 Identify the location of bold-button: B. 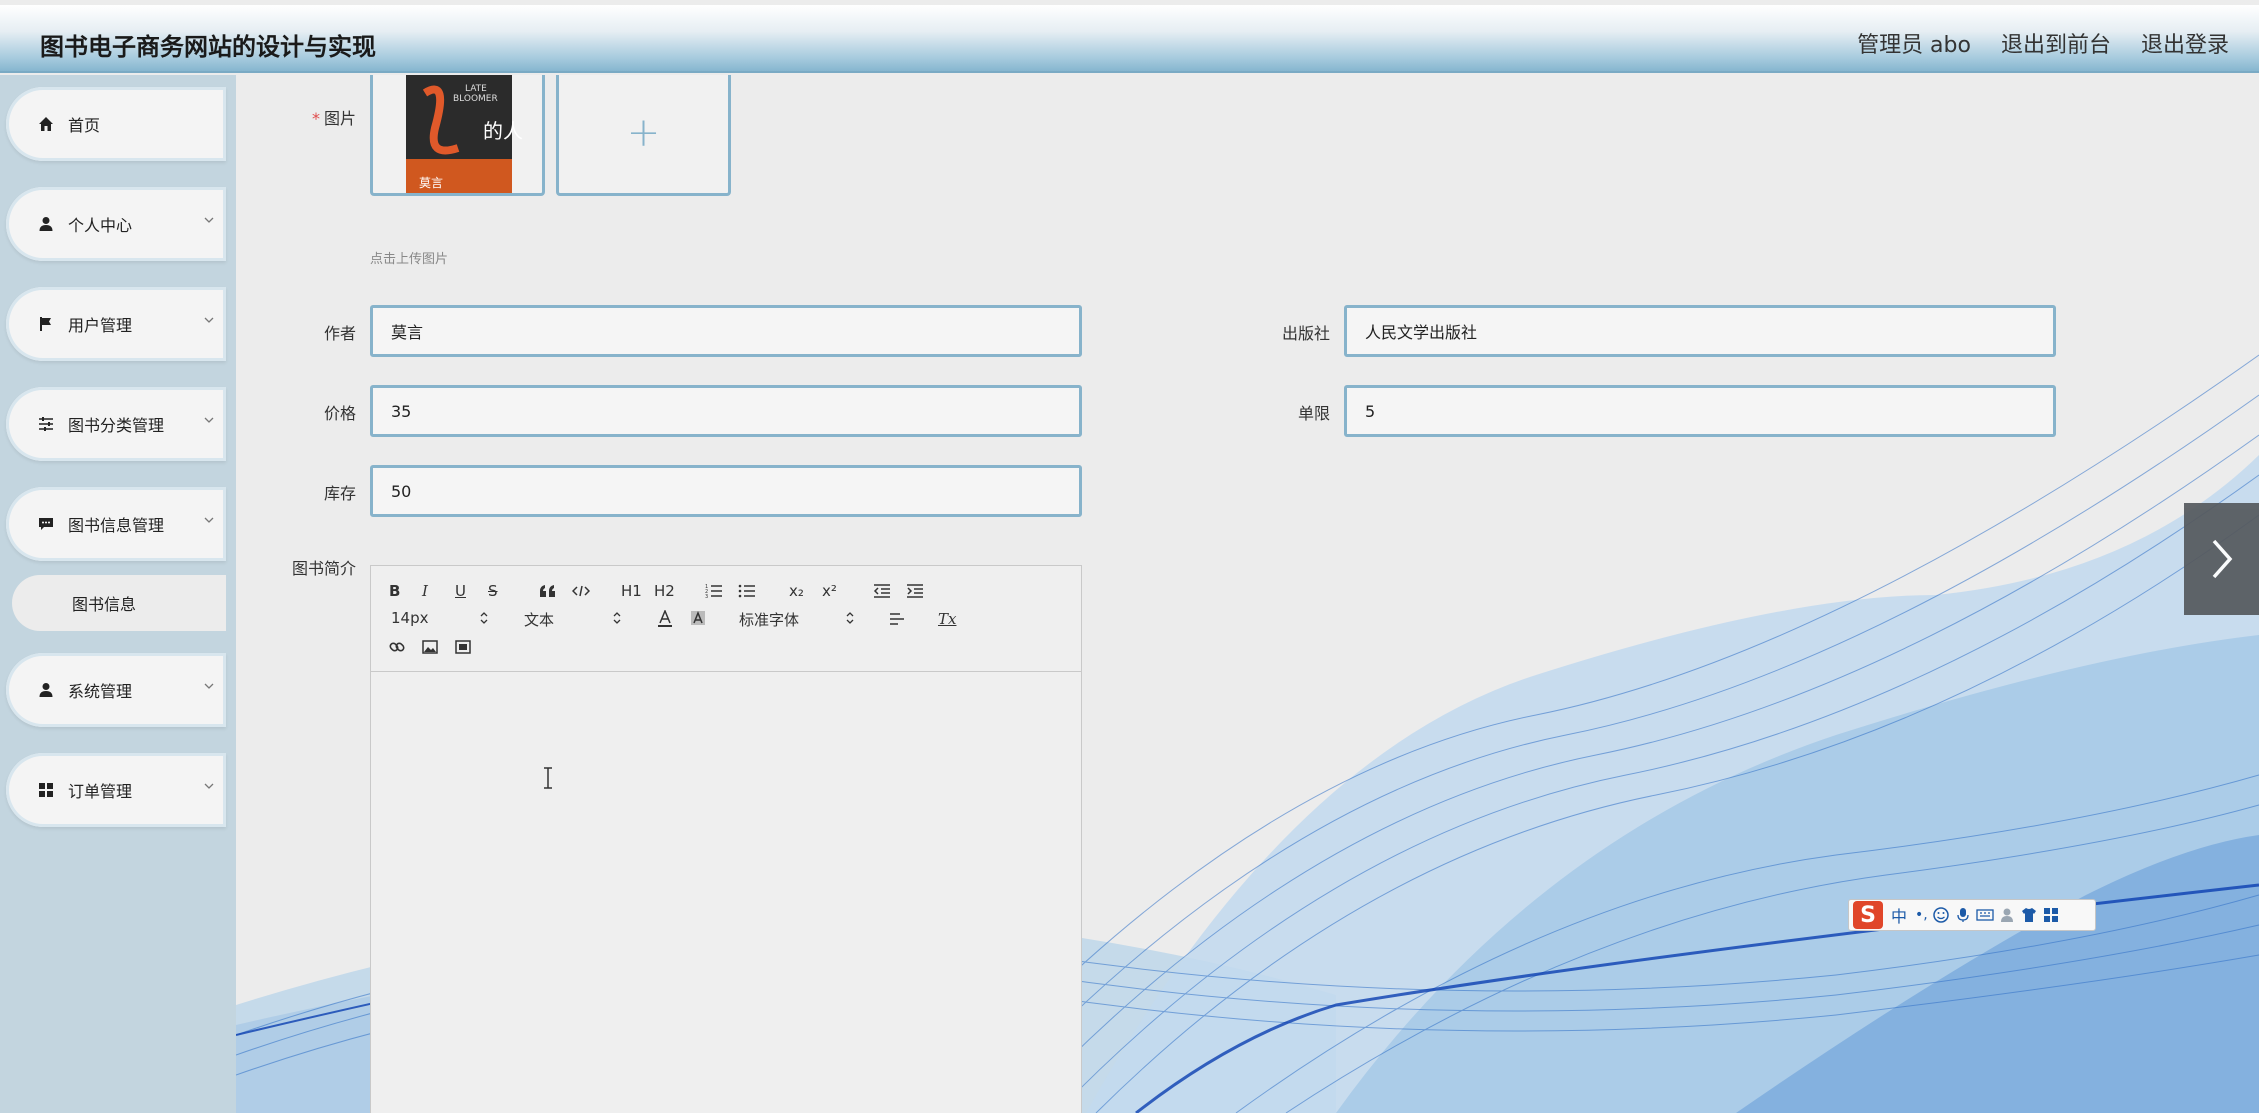
(394, 591).